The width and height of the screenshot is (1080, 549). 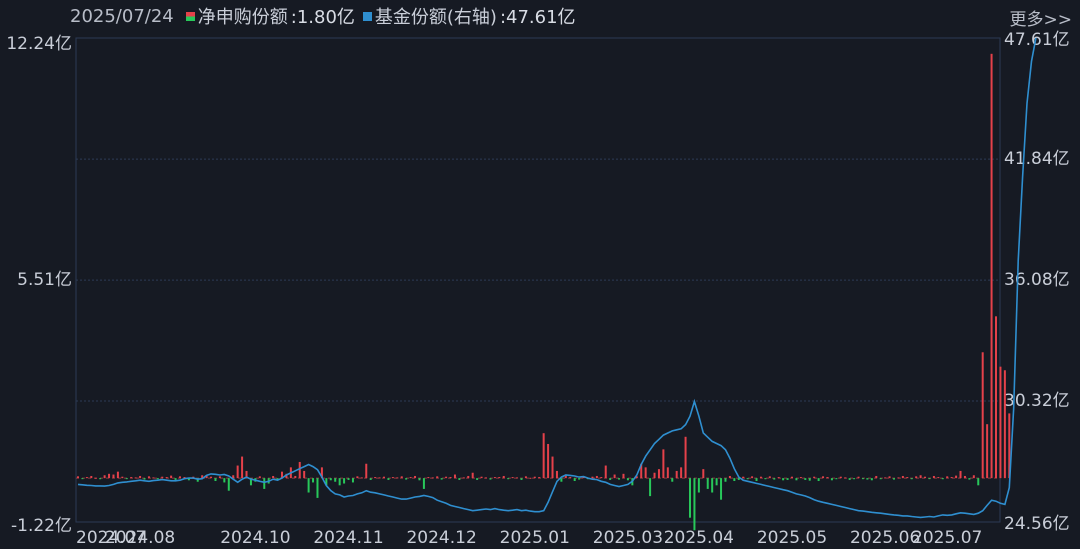 What do you see at coordinates (699, 538) in the screenshot?
I see `x-axis-tick-label: 2025.04` at bounding box center [699, 538].